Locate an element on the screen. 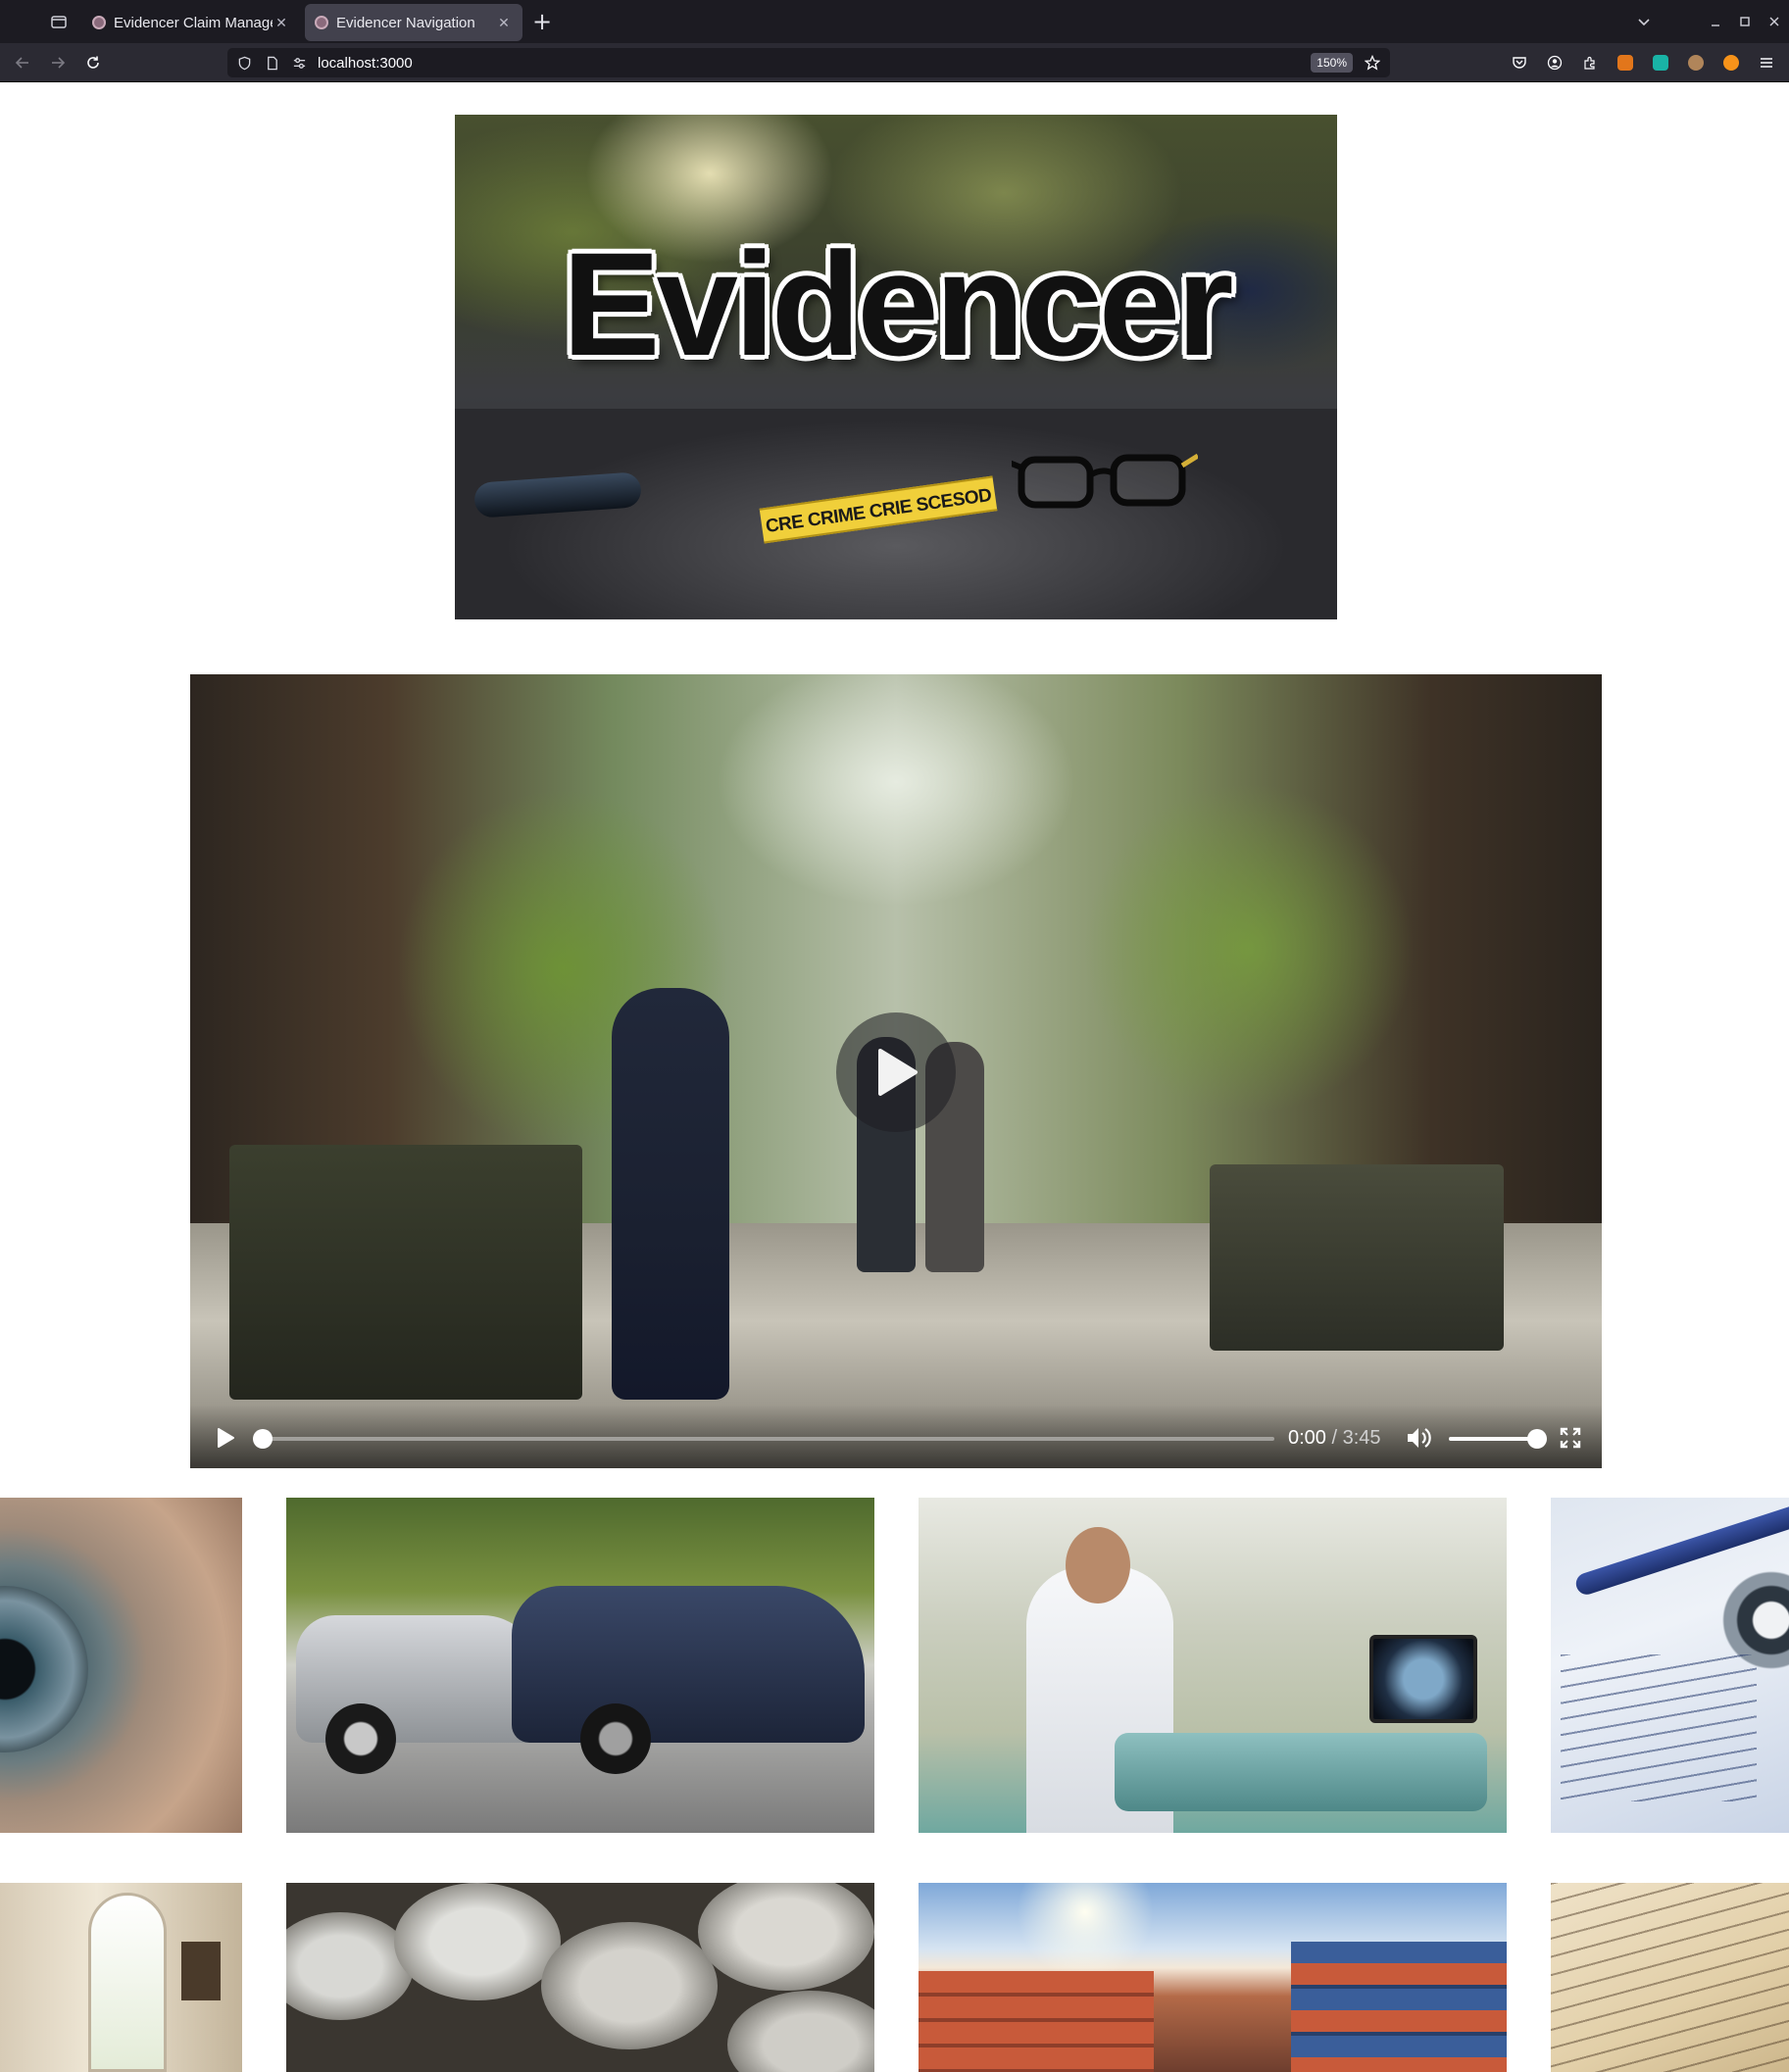 This screenshot has height=2072, width=1789. document-text-lines is located at coordinates (1670, 1977).